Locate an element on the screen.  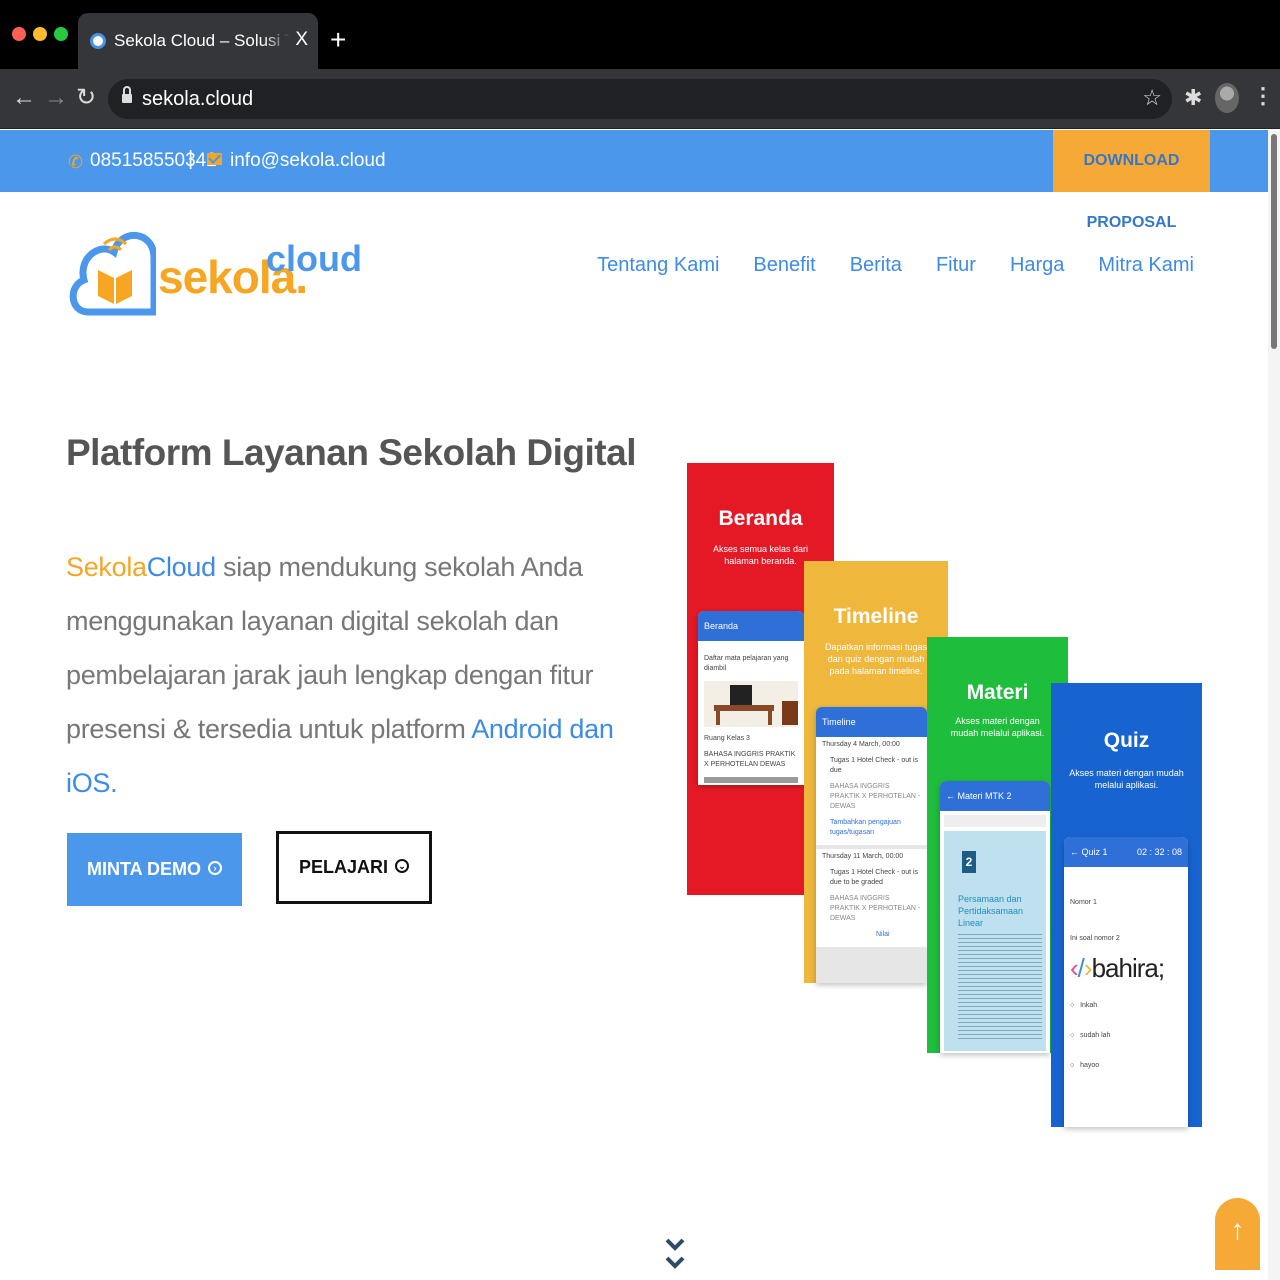
phone-icon: ✆ is located at coordinates (76, 162).